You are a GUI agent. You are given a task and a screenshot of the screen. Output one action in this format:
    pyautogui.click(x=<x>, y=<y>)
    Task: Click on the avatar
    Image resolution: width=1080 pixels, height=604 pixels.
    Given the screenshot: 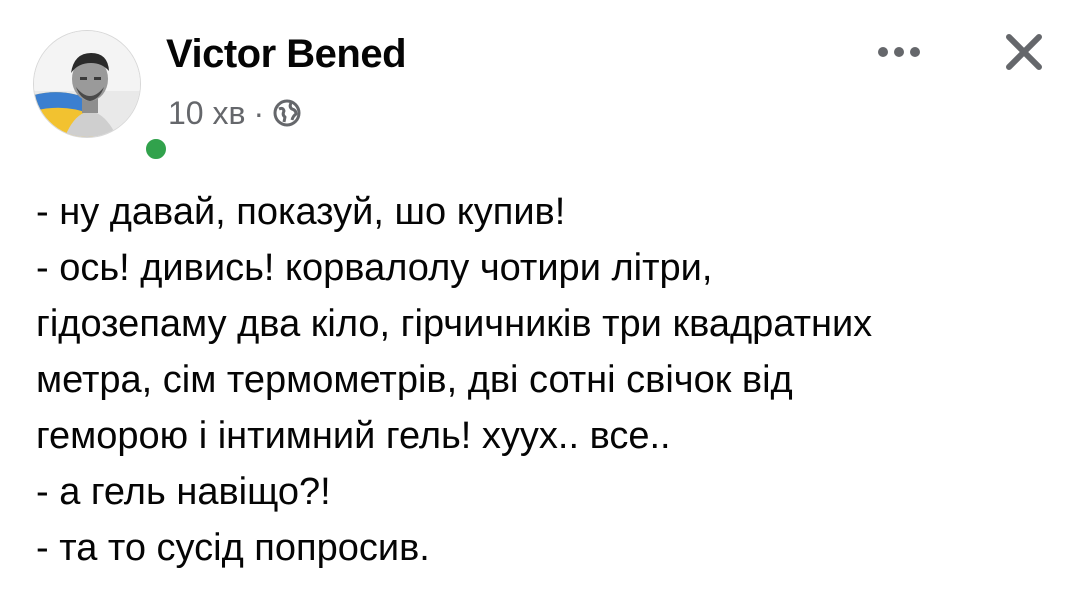 What is the action you would take?
    pyautogui.click(x=87, y=84)
    